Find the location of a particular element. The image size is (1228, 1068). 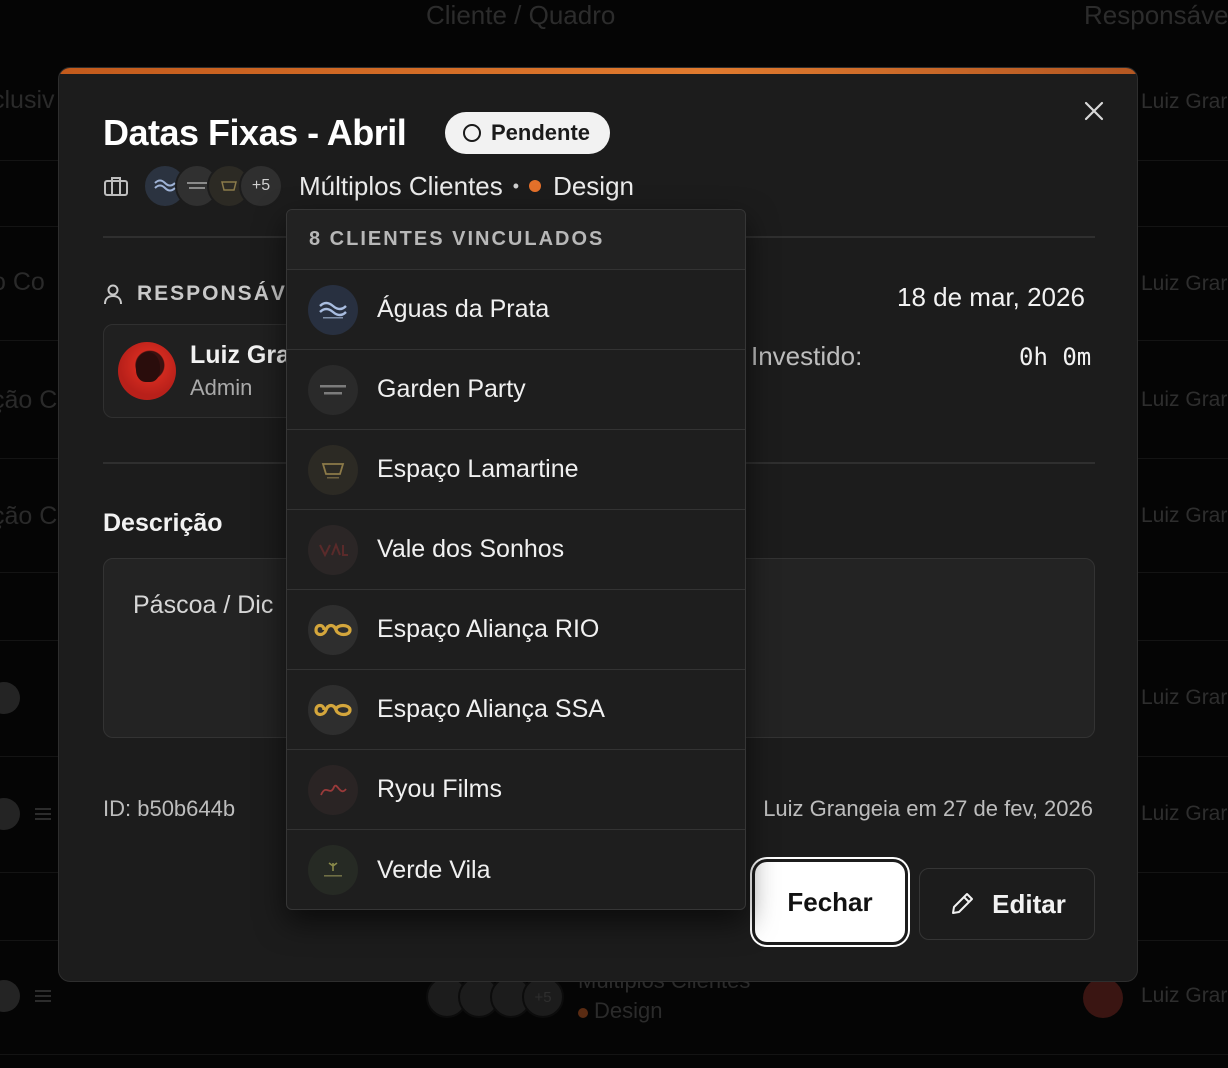

invested-label: Investido: is located at coordinates (807, 356).